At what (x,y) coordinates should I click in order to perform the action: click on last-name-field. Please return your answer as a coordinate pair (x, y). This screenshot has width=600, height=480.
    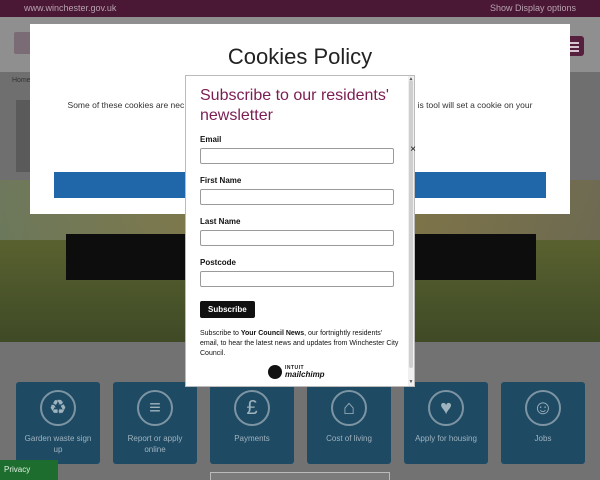
    Looking at the image, I should click on (297, 238).